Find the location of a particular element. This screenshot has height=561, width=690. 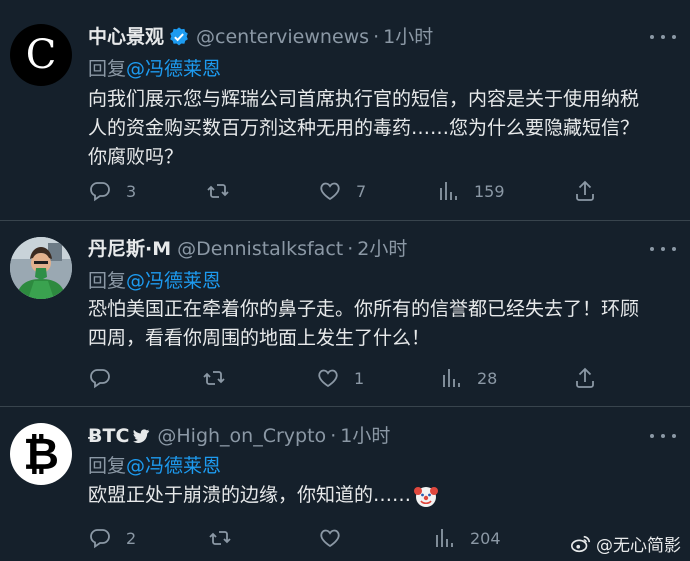

avatar-letter: C is located at coordinates (41, 55).